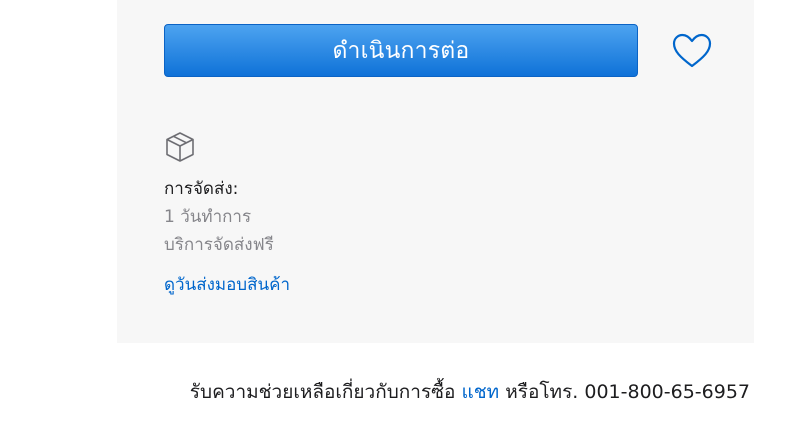  What do you see at coordinates (481, 392) in the screenshot?
I see `chat-link: แชท` at bounding box center [481, 392].